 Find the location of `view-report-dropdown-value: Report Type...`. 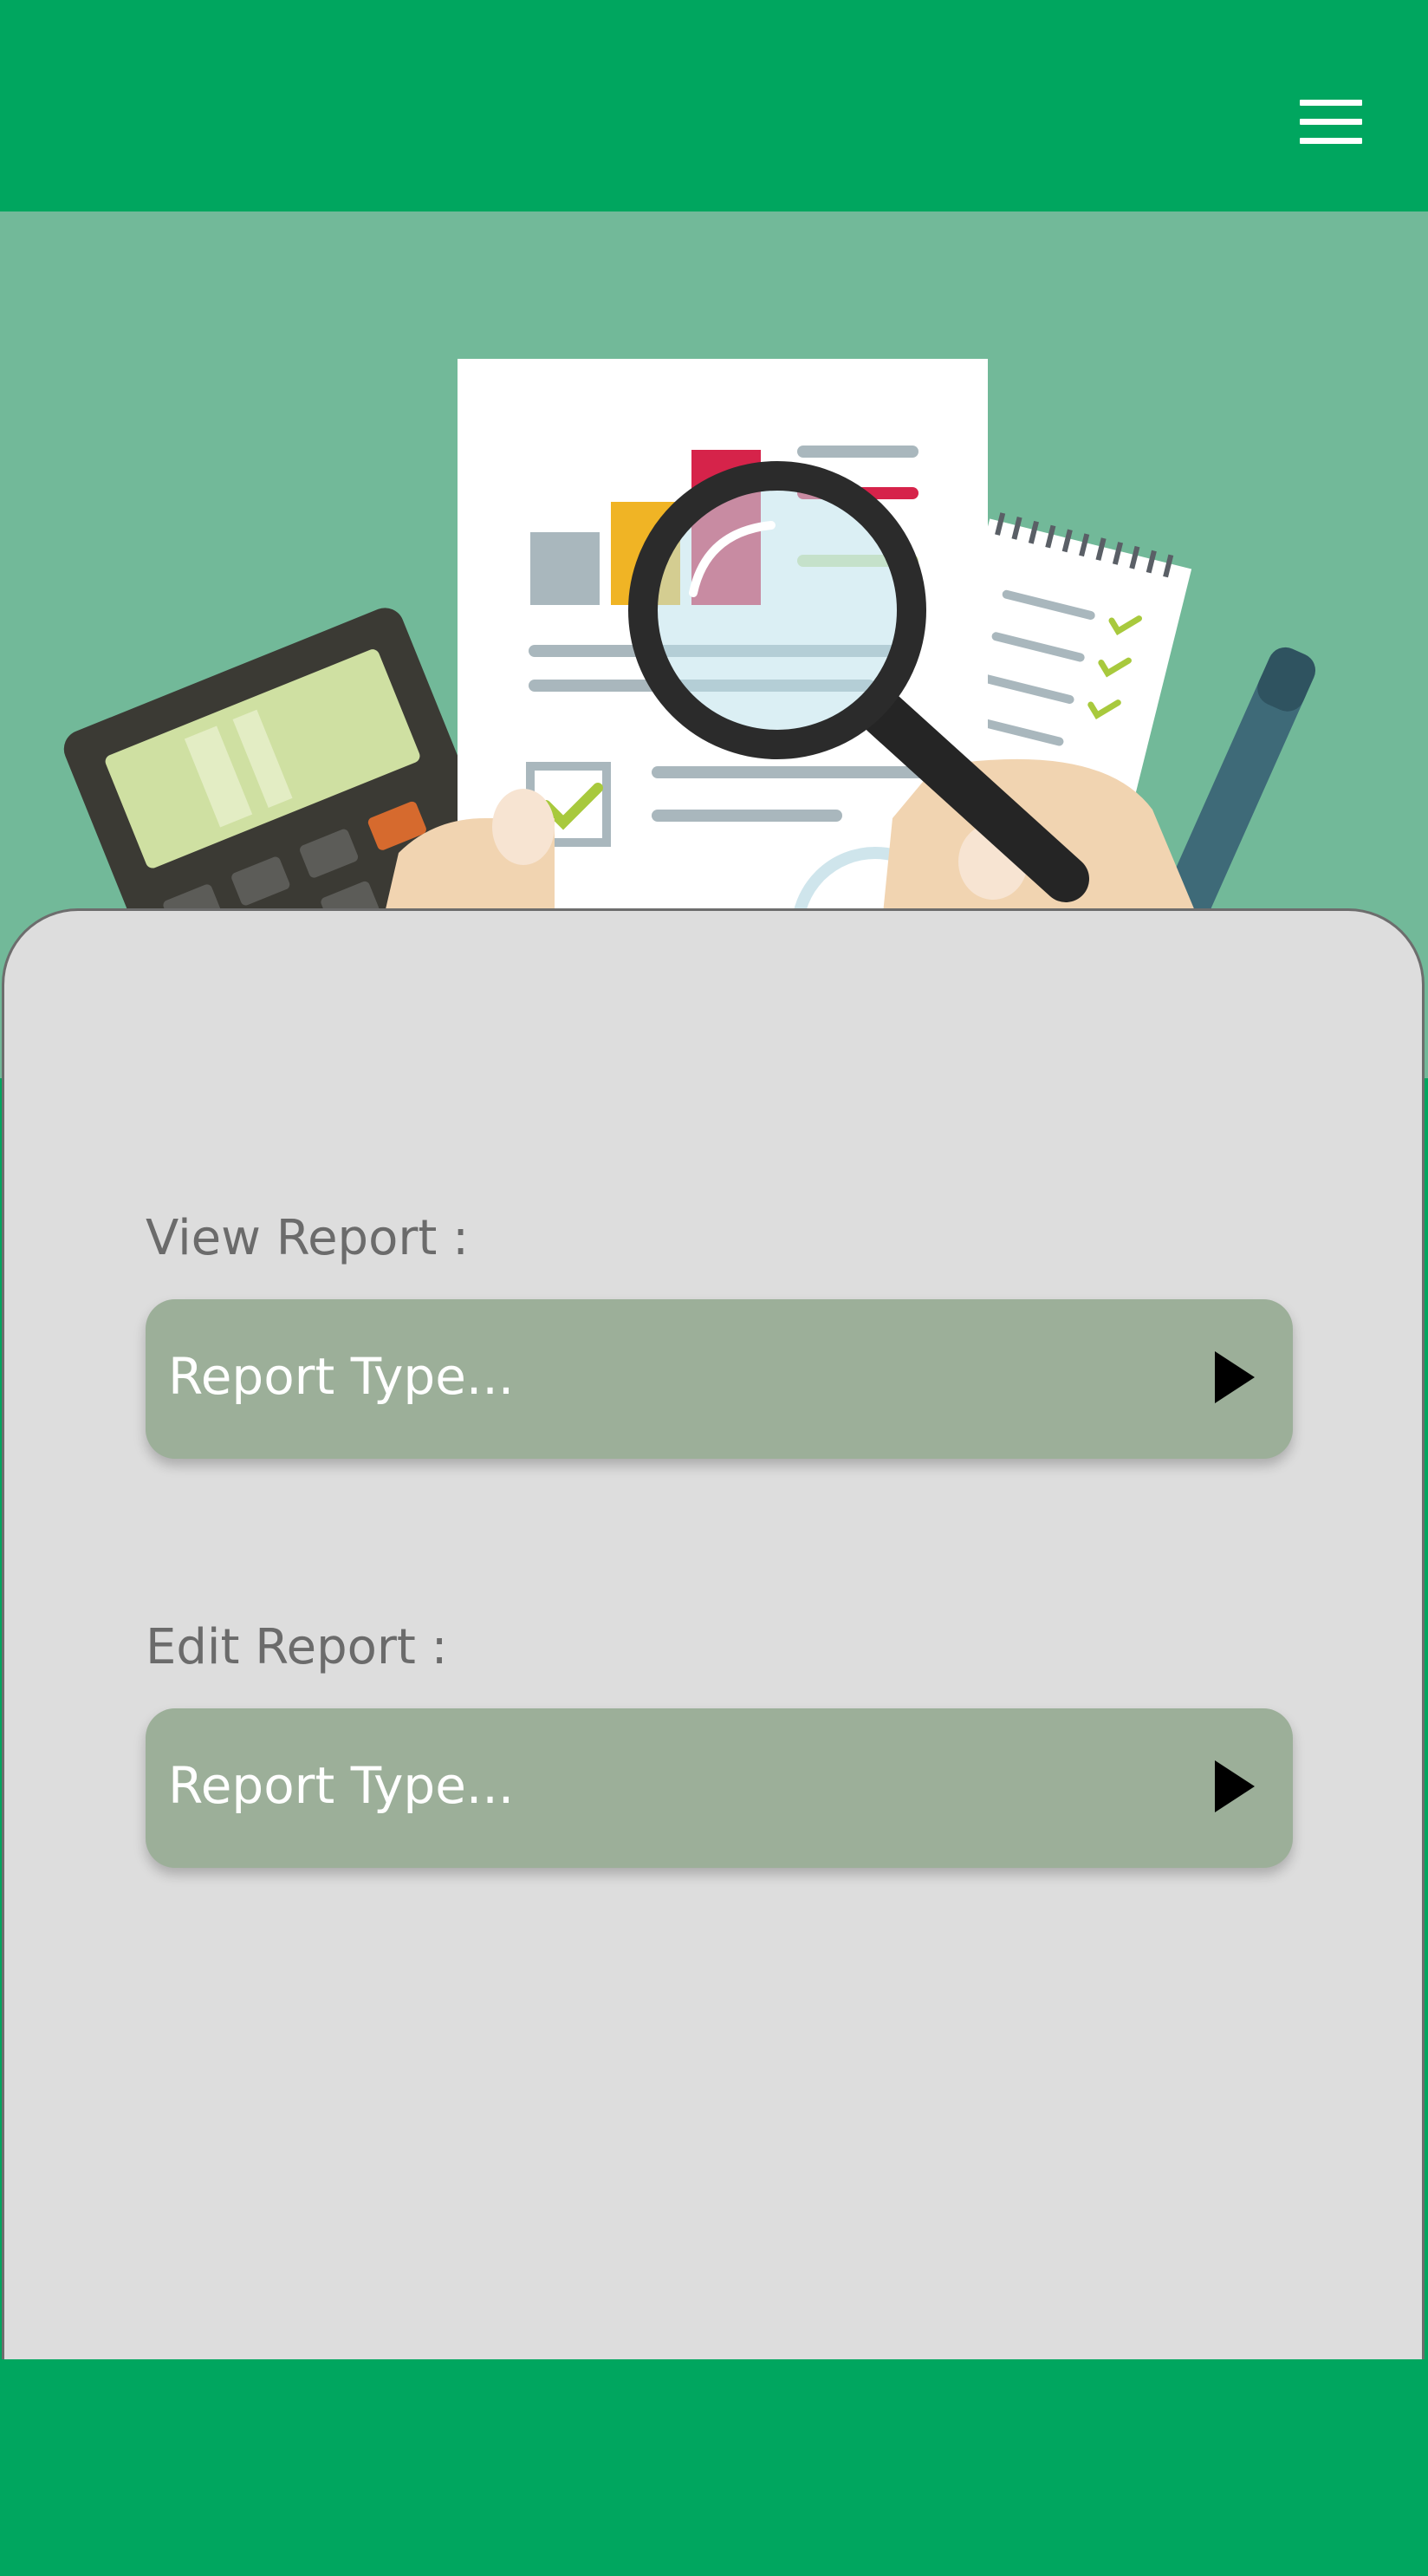

view-report-dropdown-value: Report Type... is located at coordinates (341, 1376).